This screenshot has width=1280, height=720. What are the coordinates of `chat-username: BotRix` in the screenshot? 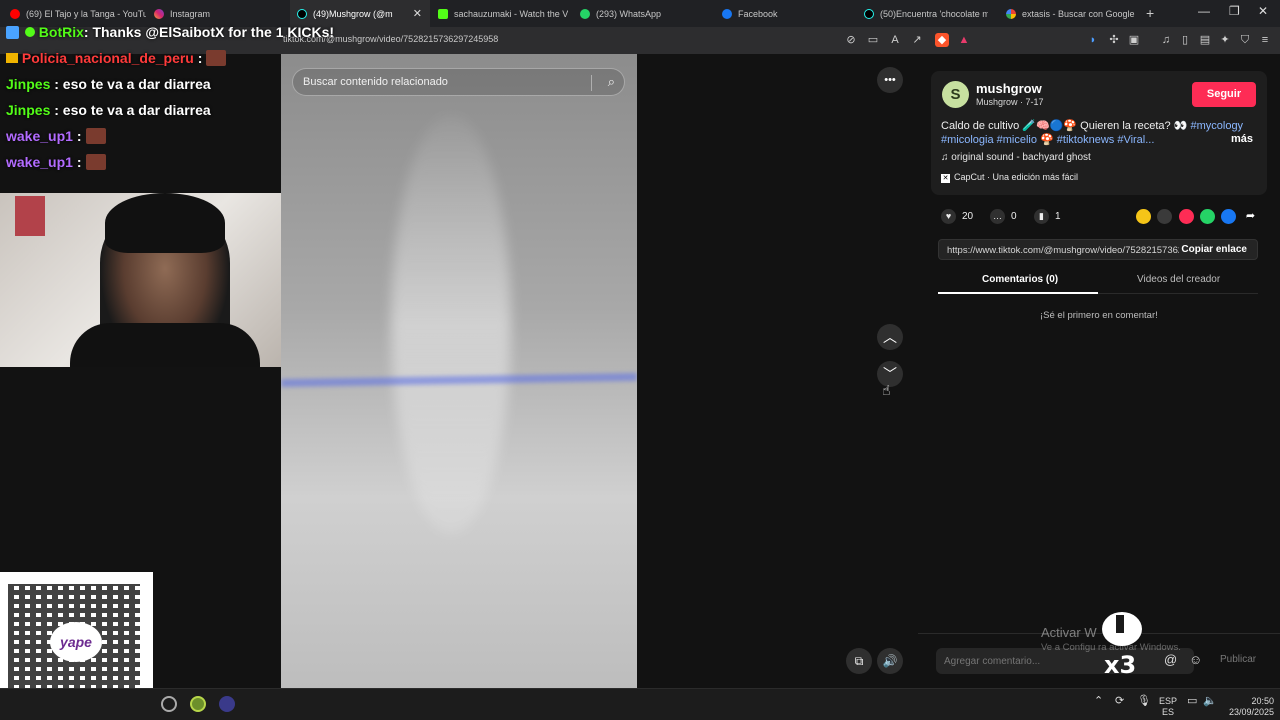 It's located at (61, 32).